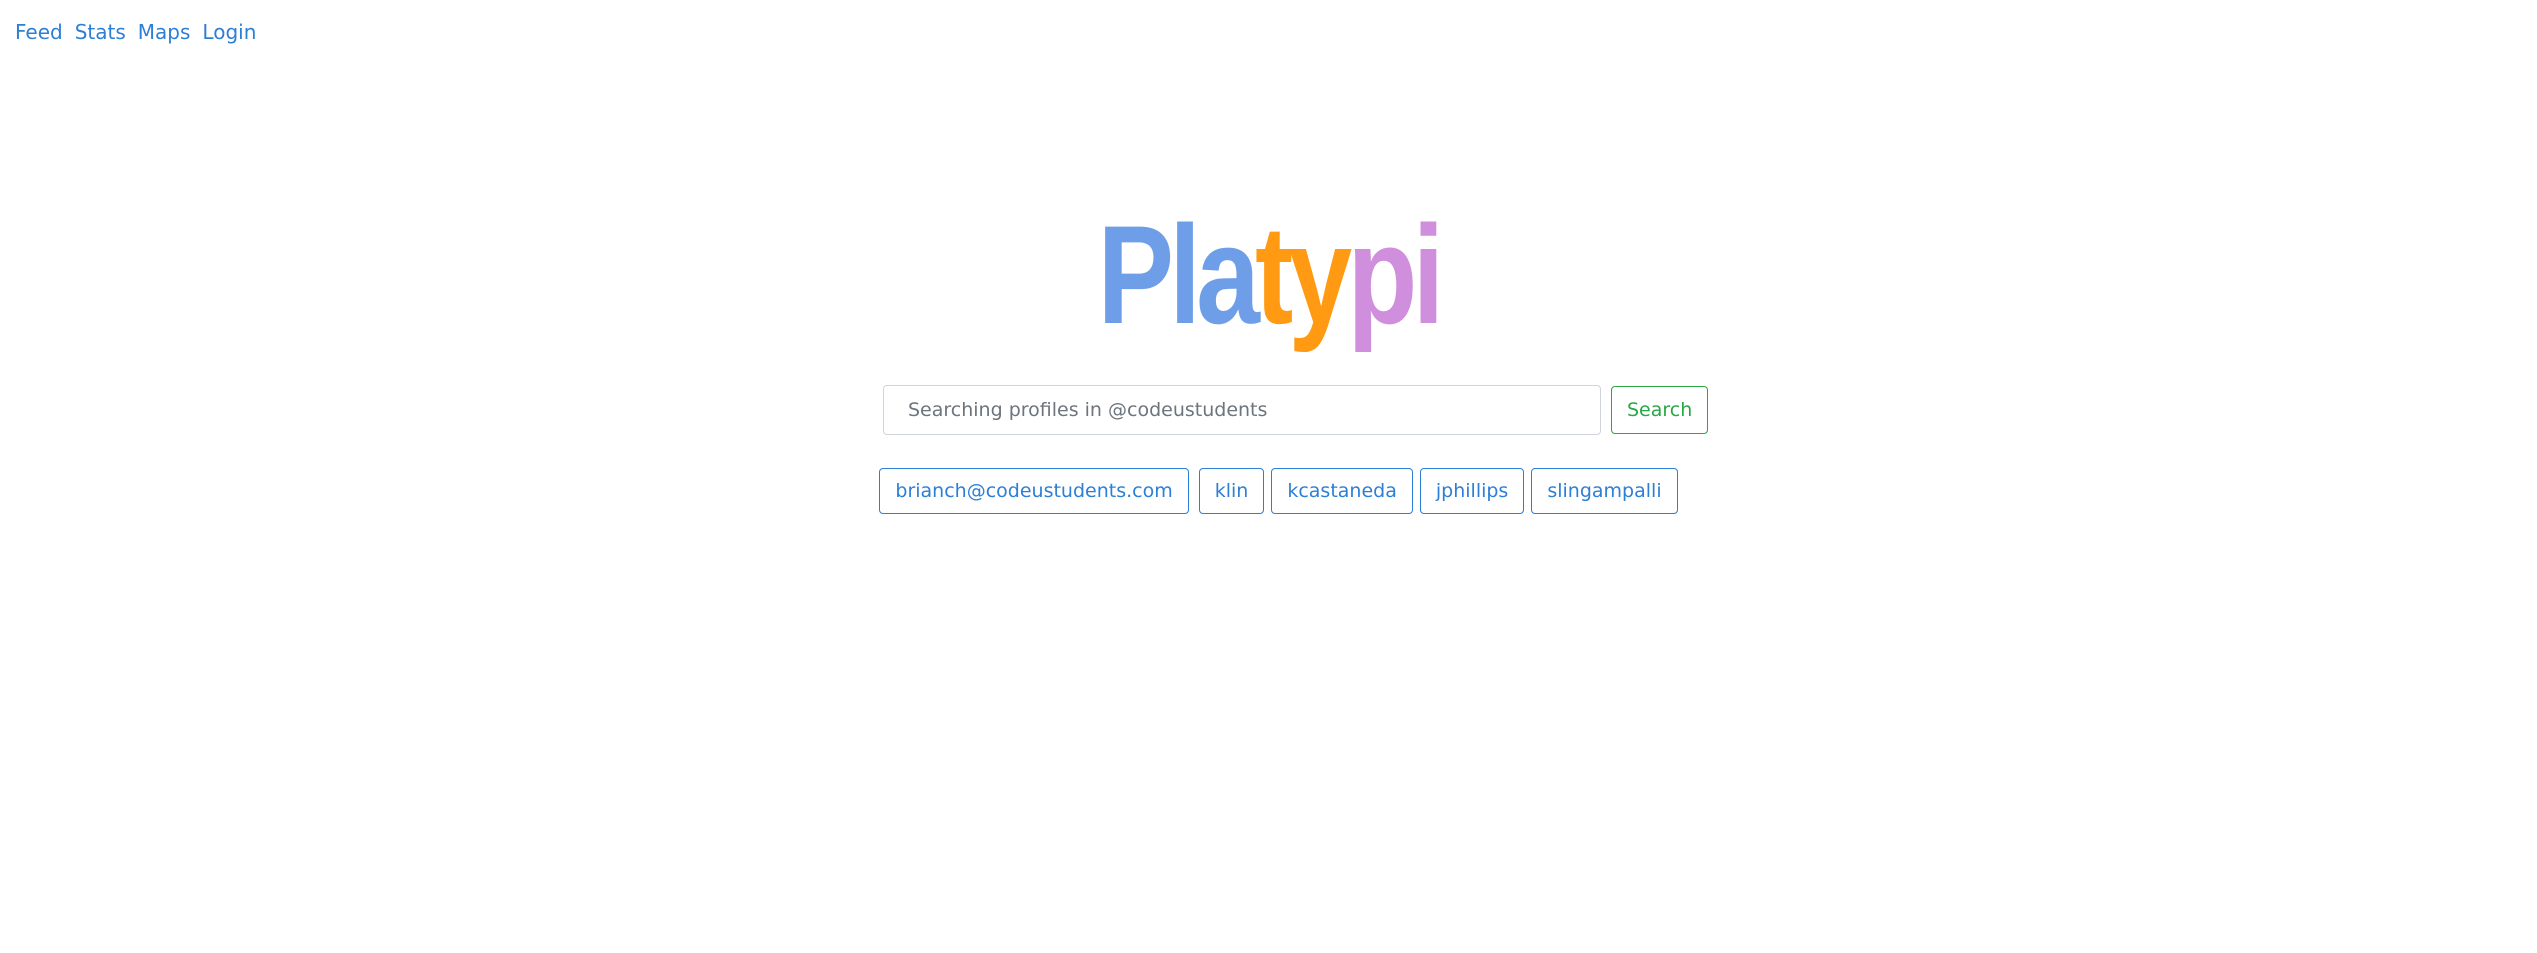 The width and height of the screenshot is (2537, 953). I want to click on profile-chip: brianch@codeustudents.com, so click(1034, 491).